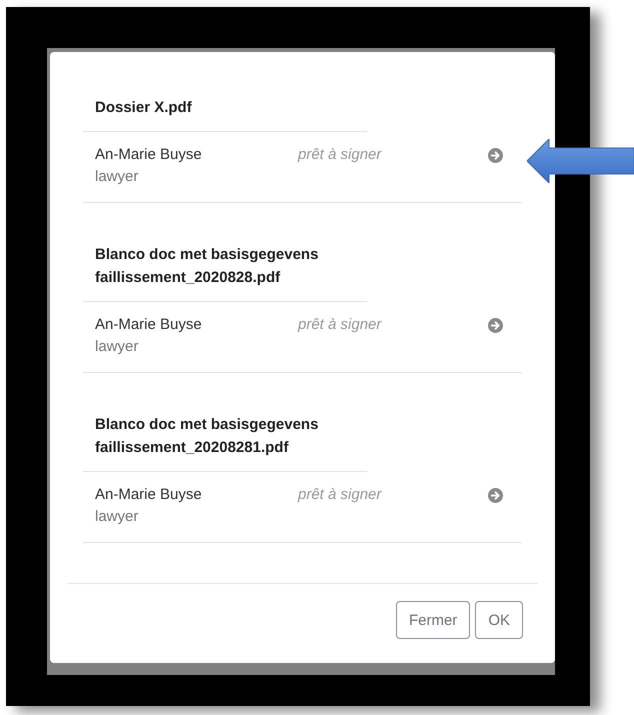 The image size is (634, 715). I want to click on document-title: Blanco doc met basisgegevens faillissement_2020828.pdf, so click(225, 272).